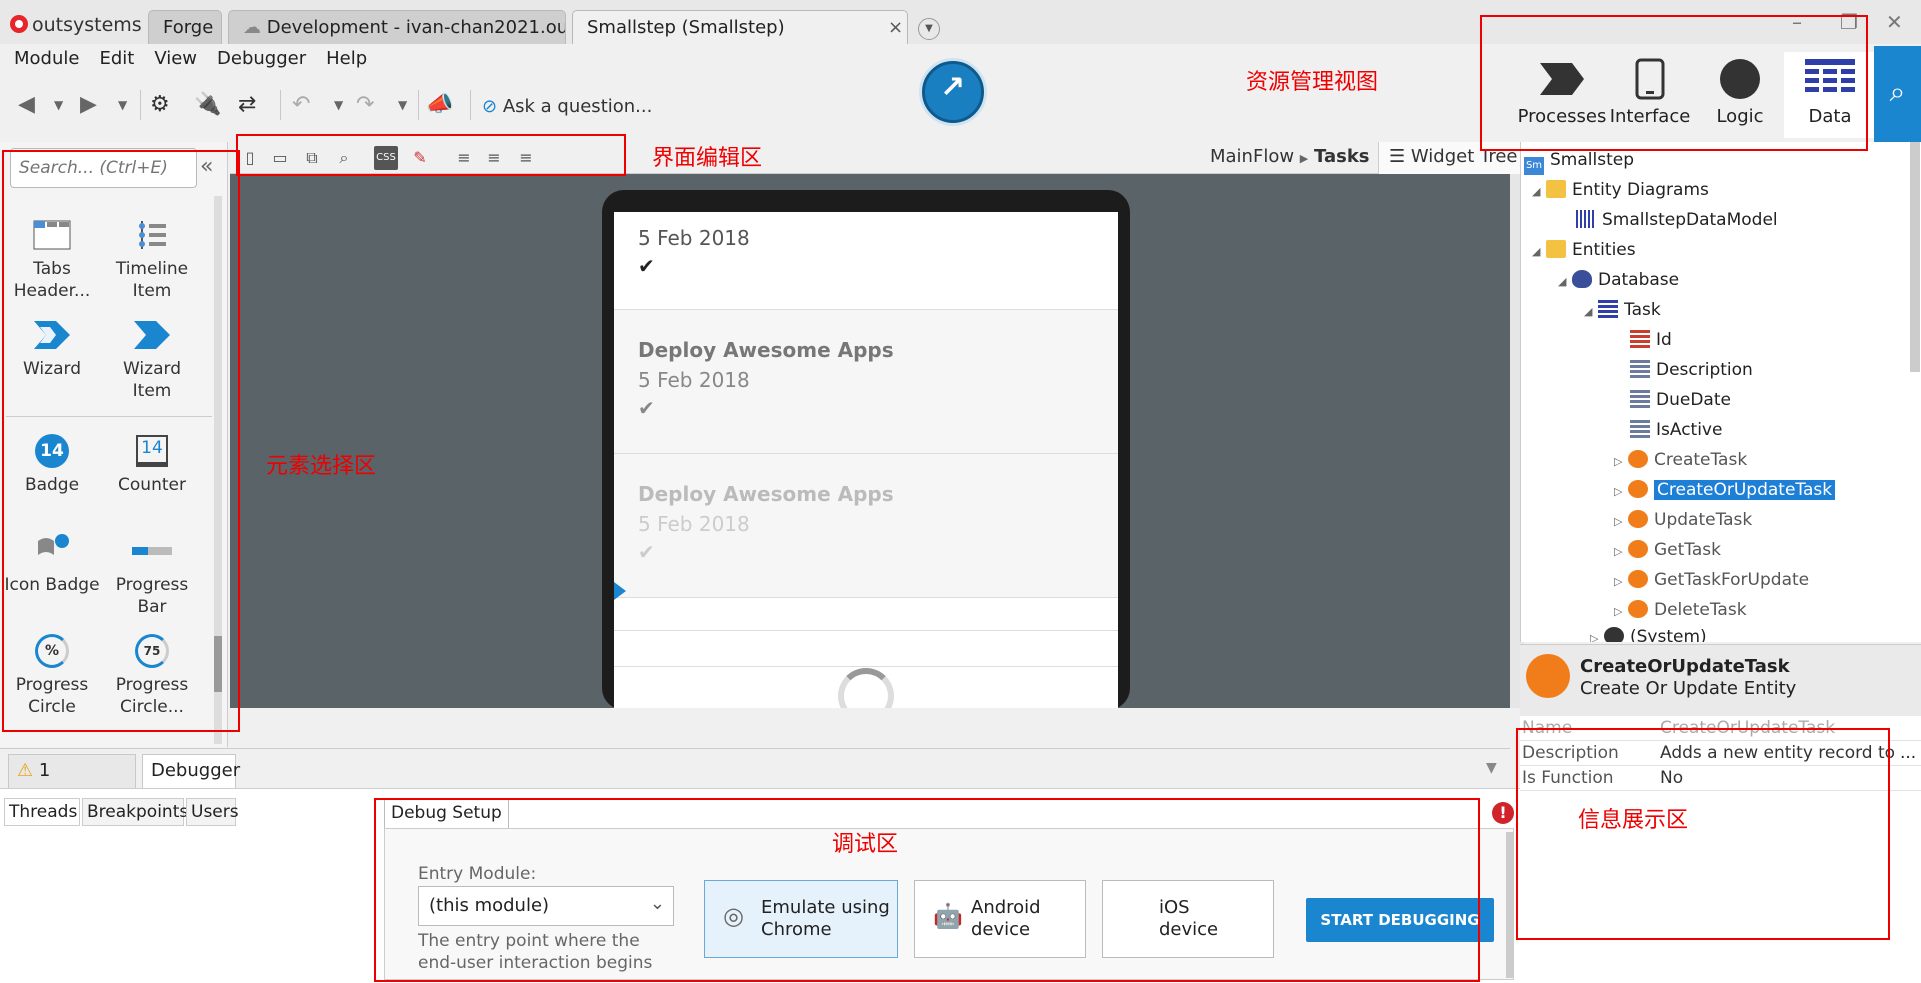 The height and width of the screenshot is (983, 1921). What do you see at coordinates (1780, 778) in the screenshot?
I see `property-value: No` at bounding box center [1780, 778].